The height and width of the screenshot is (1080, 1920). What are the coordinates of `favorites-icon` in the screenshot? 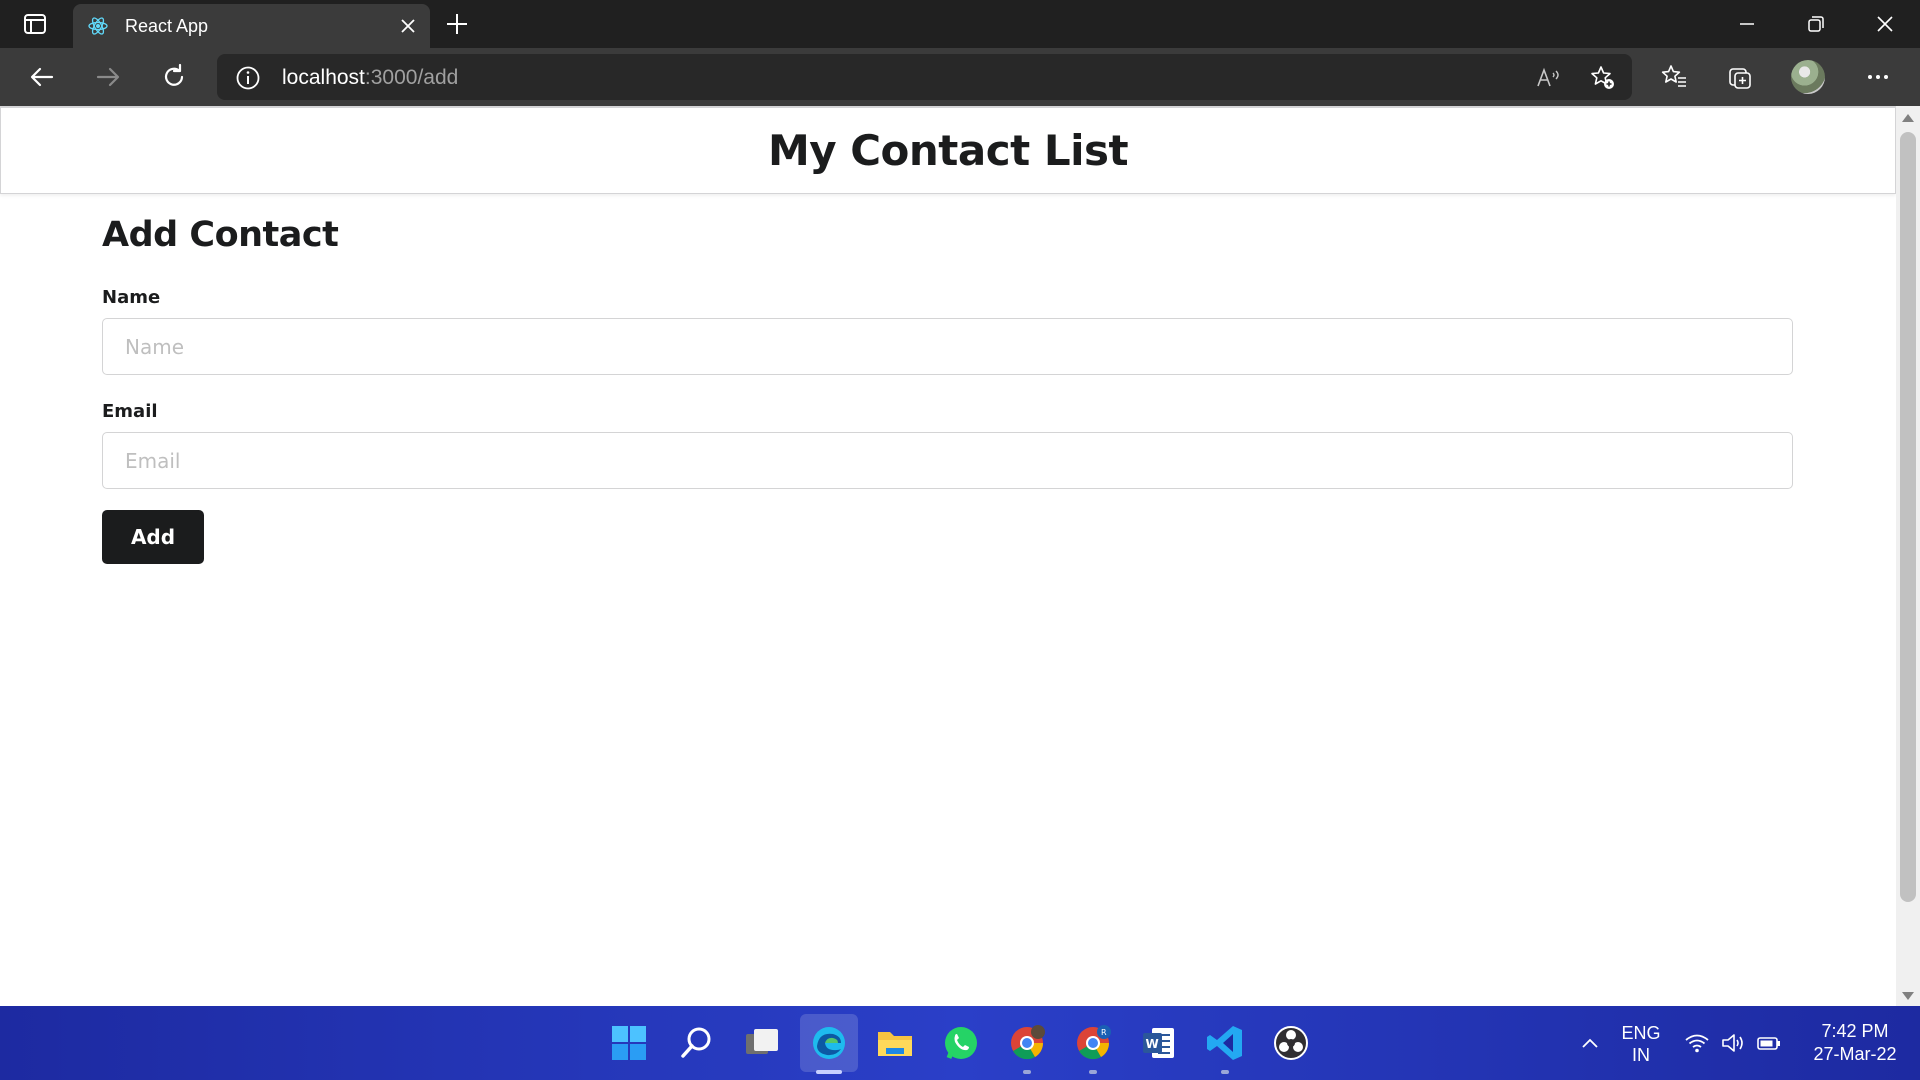 It's located at (1674, 77).